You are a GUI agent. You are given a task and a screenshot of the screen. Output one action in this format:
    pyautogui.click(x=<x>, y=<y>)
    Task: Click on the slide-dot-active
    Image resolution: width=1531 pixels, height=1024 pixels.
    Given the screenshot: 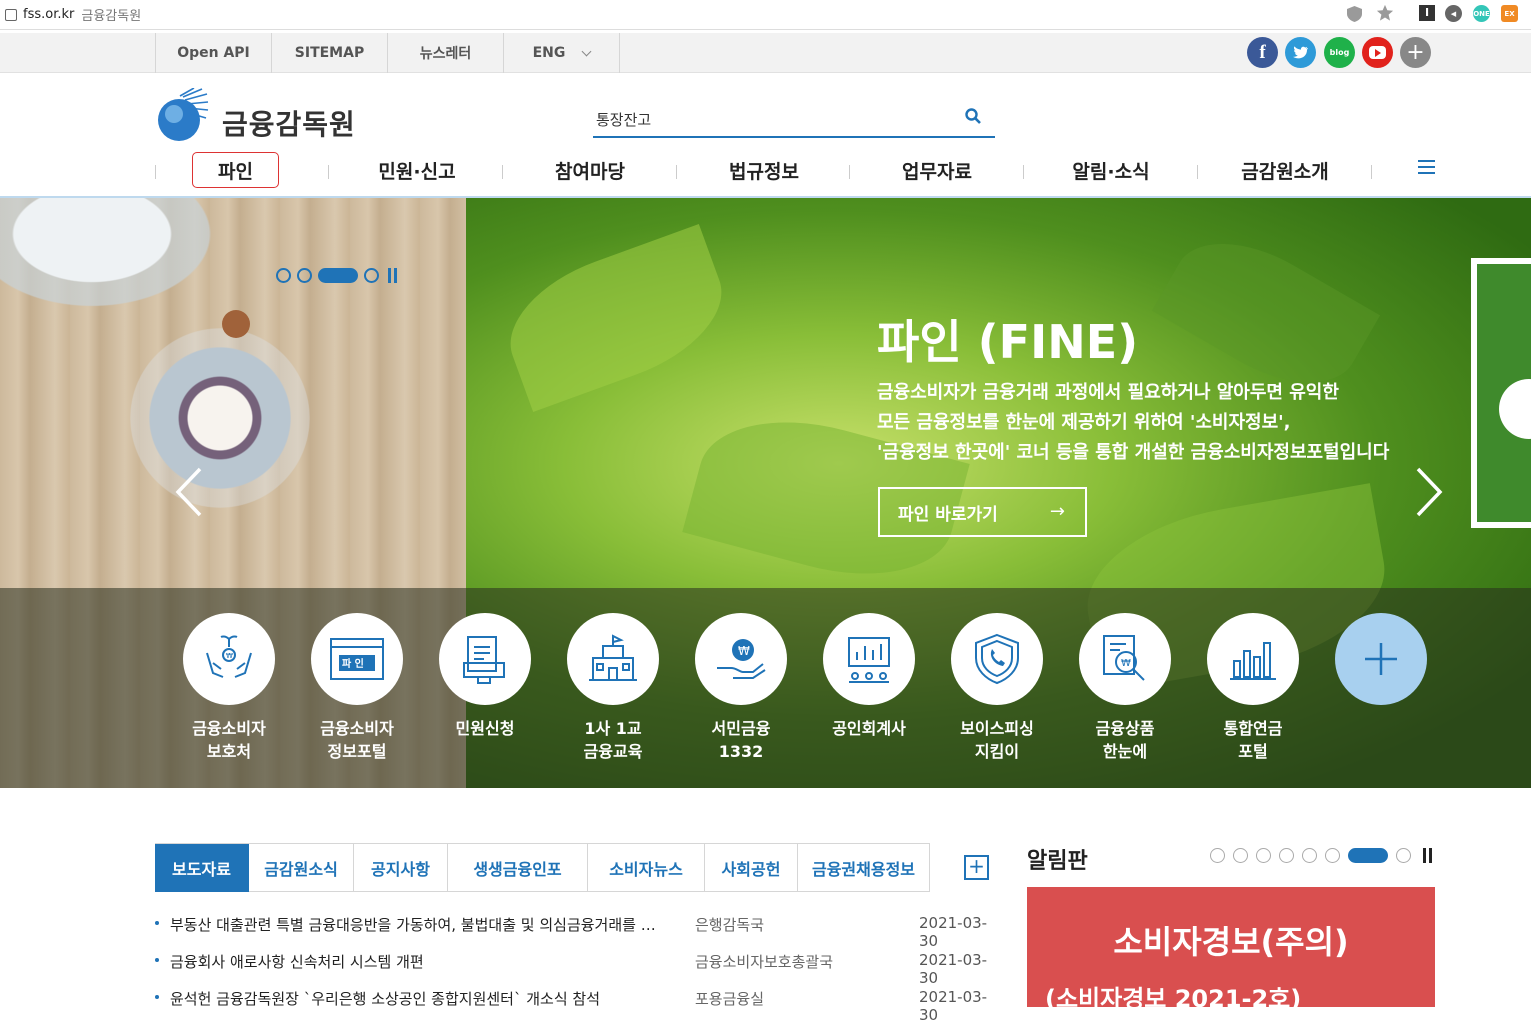 What is the action you would take?
    pyautogui.click(x=338, y=275)
    